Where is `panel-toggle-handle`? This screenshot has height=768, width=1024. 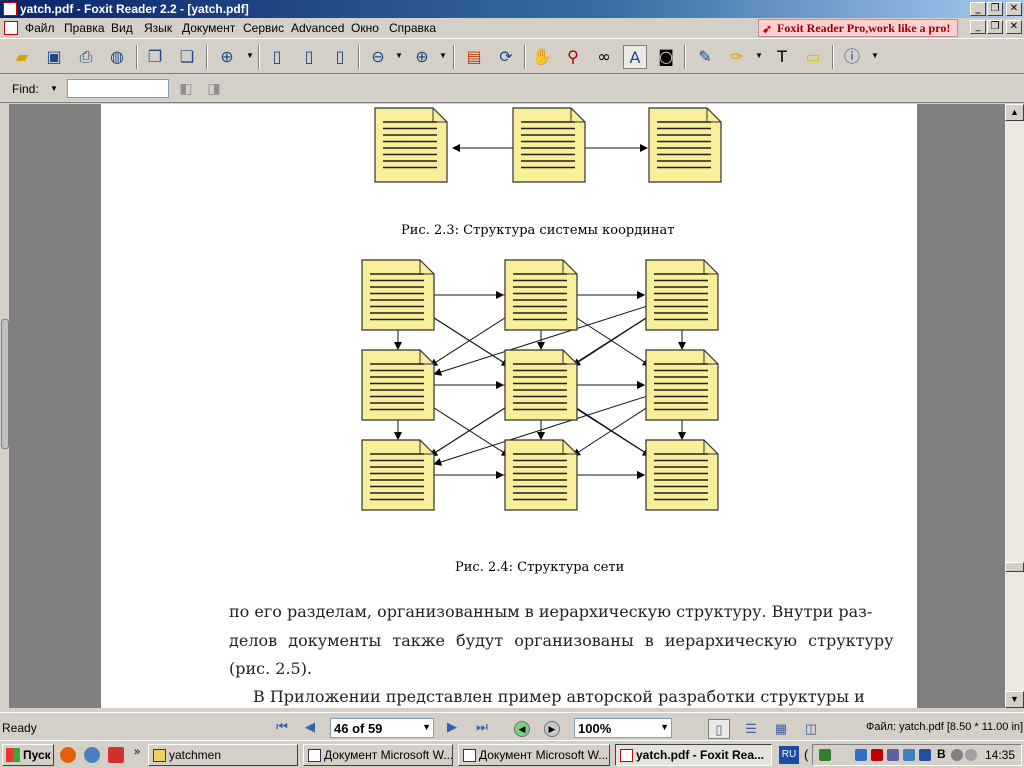 panel-toggle-handle is located at coordinates (5, 384).